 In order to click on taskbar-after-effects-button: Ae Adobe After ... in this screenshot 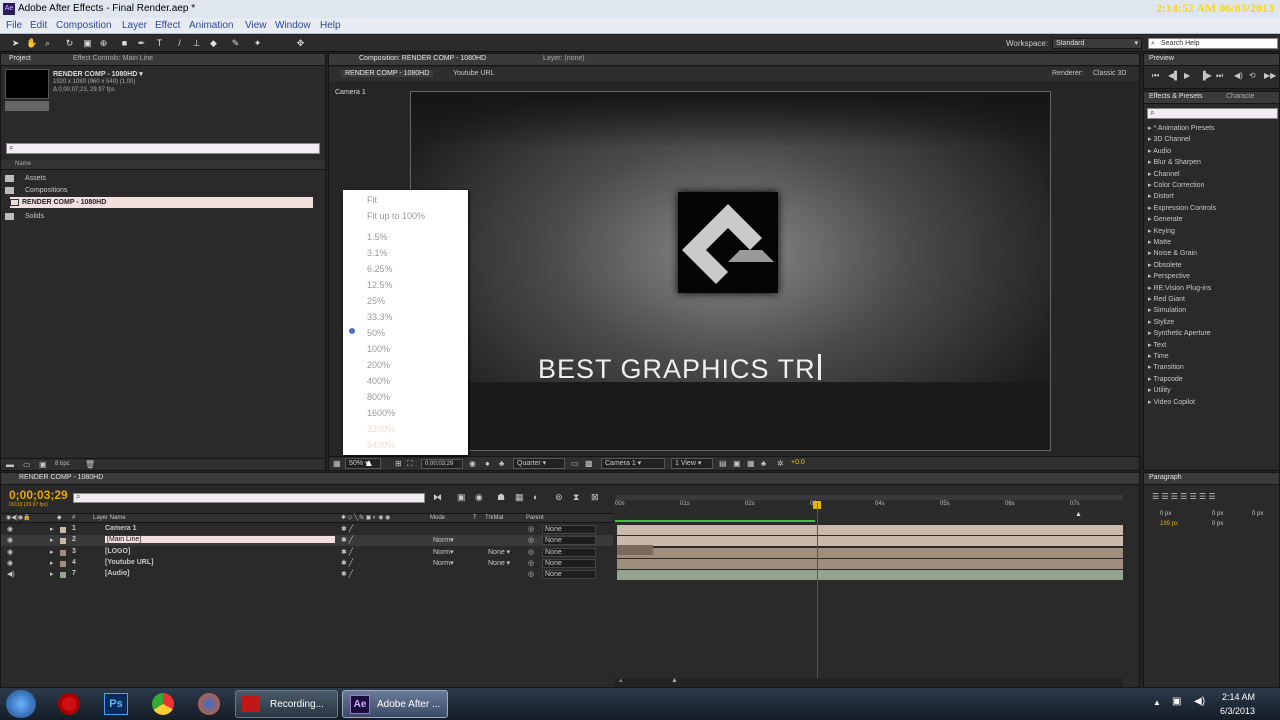, I will do `click(395, 704)`.